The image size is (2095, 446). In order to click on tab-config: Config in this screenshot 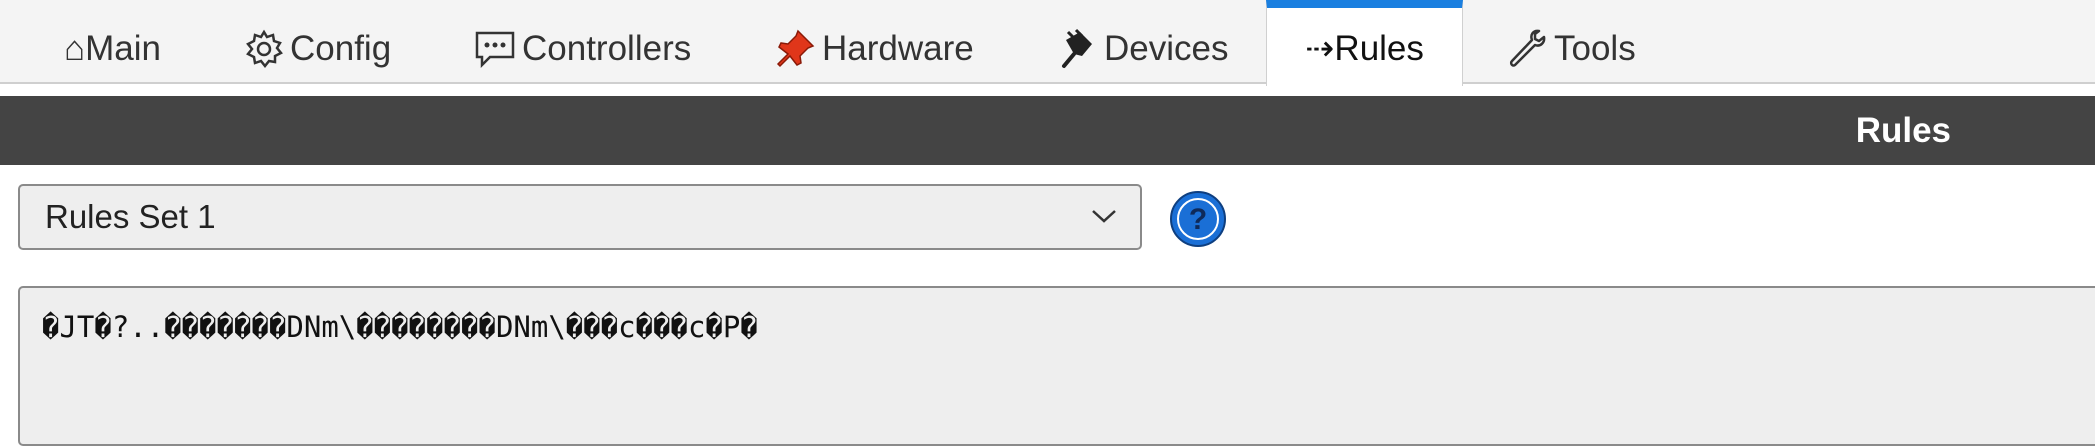, I will do `click(317, 42)`.